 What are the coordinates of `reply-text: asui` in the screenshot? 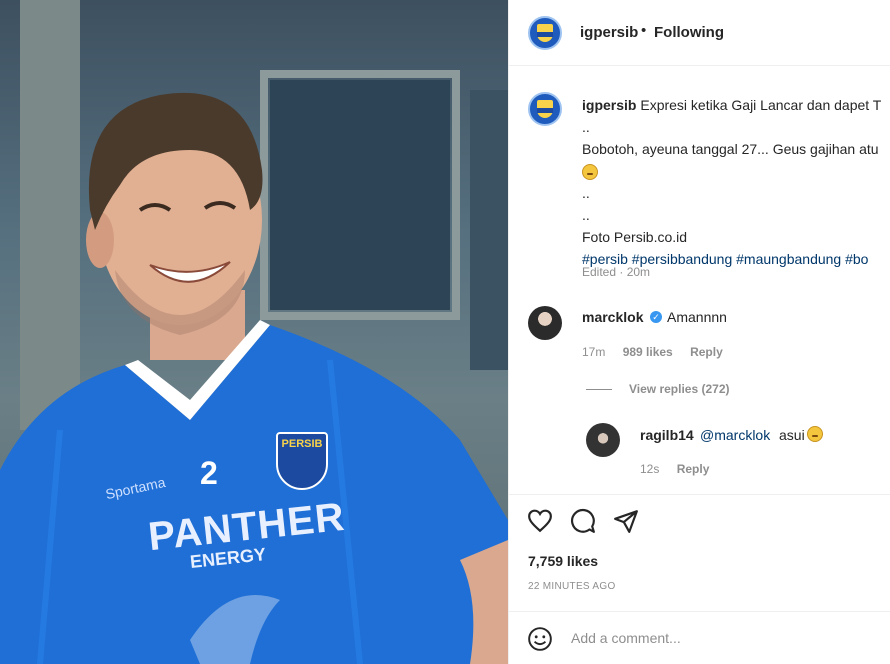 It's located at (792, 435).